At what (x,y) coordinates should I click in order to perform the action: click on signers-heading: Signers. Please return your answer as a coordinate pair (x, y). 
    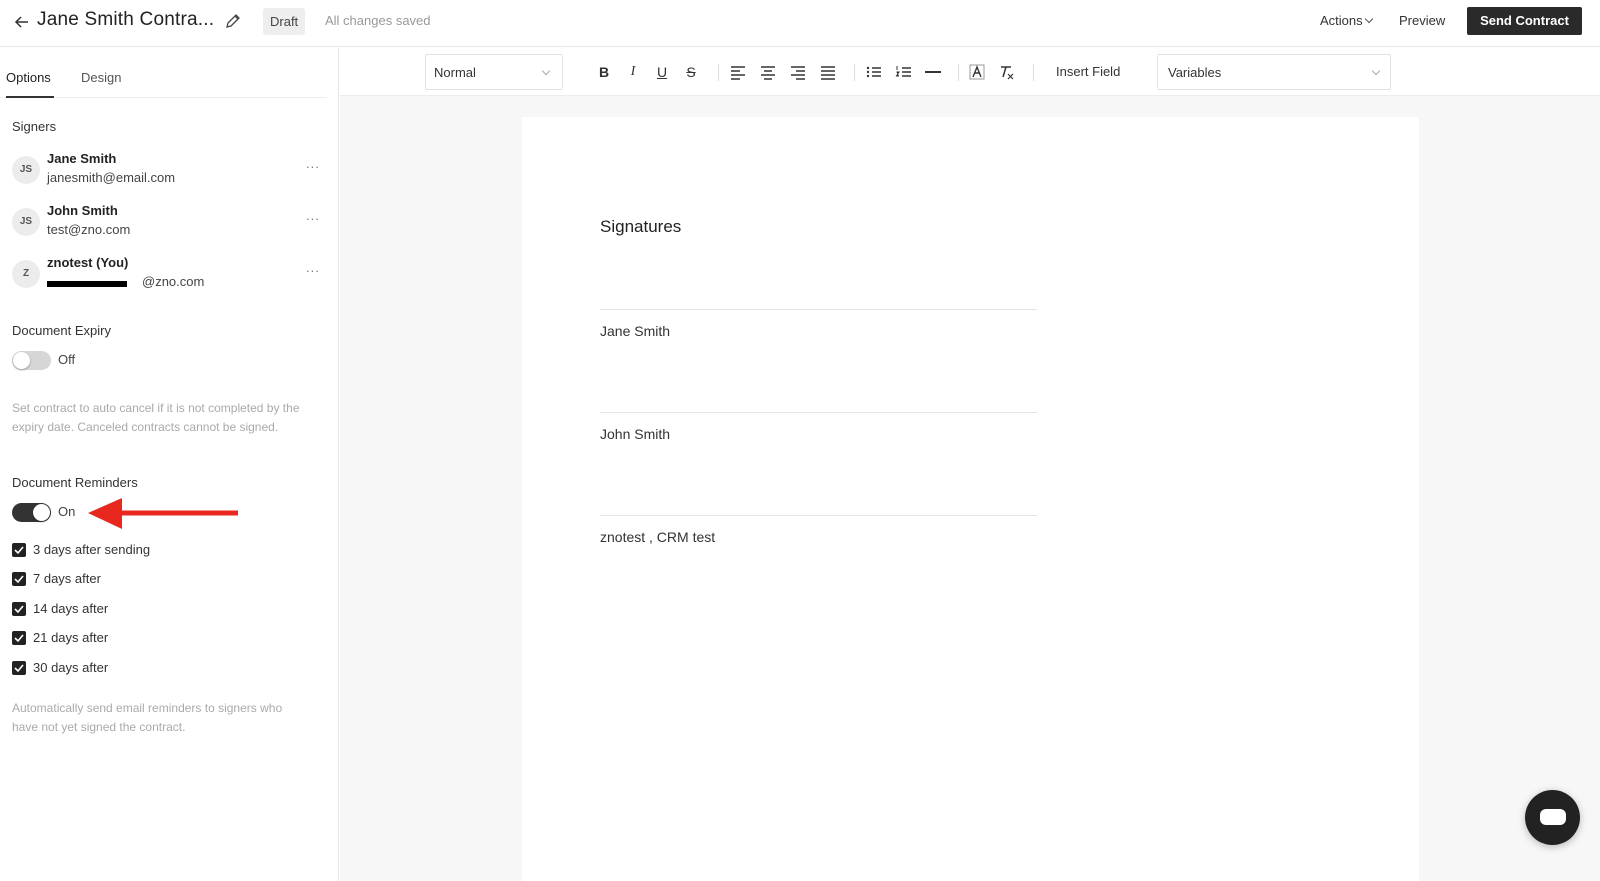
    Looking at the image, I should click on (34, 126).